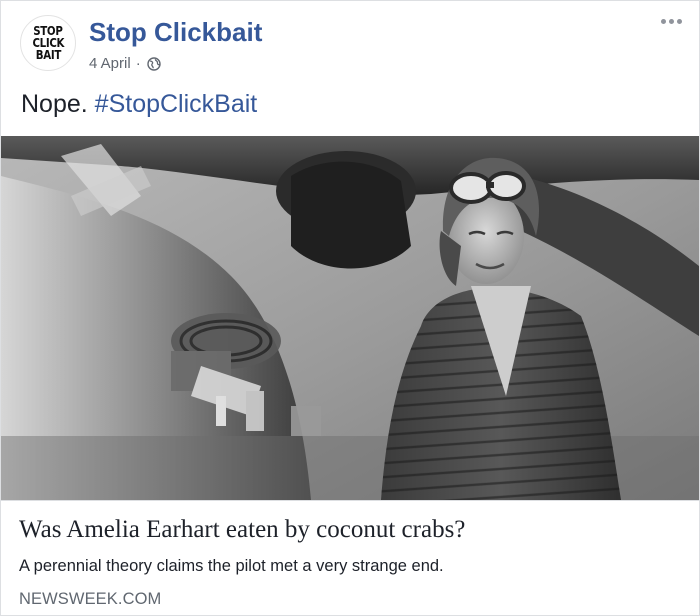 The width and height of the screenshot is (700, 616). I want to click on avatar-line-3: BAIT, so click(48, 54).